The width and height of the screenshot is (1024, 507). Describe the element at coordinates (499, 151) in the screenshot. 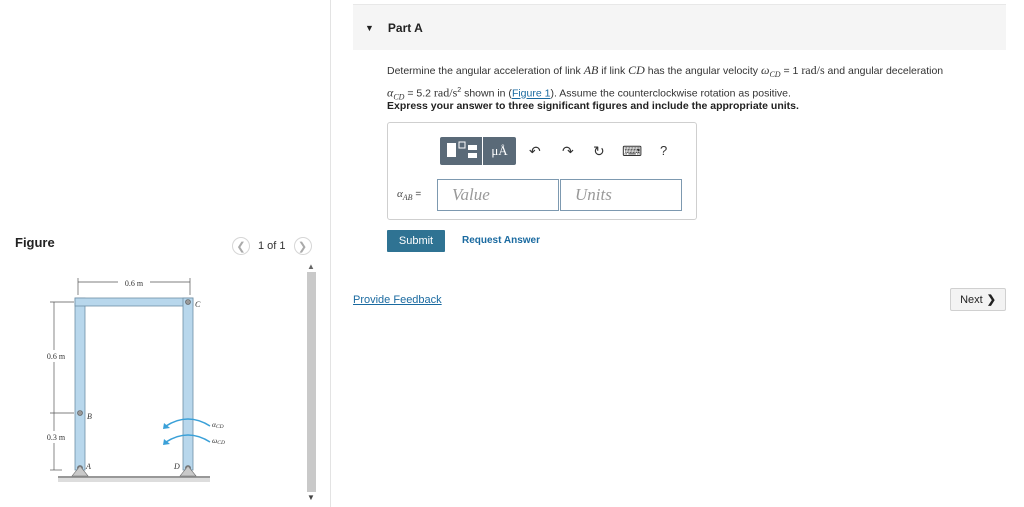

I see `units-symbol-button: μÅ` at that location.